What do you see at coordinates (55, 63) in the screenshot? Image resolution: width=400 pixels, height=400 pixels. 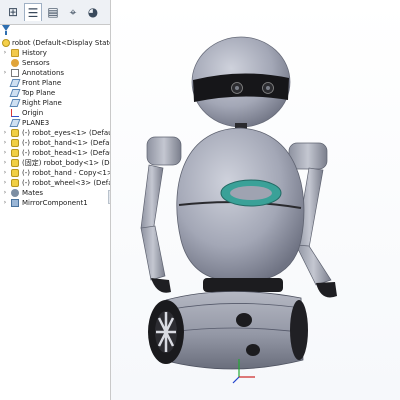 I see `tree-item: Sensors` at bounding box center [55, 63].